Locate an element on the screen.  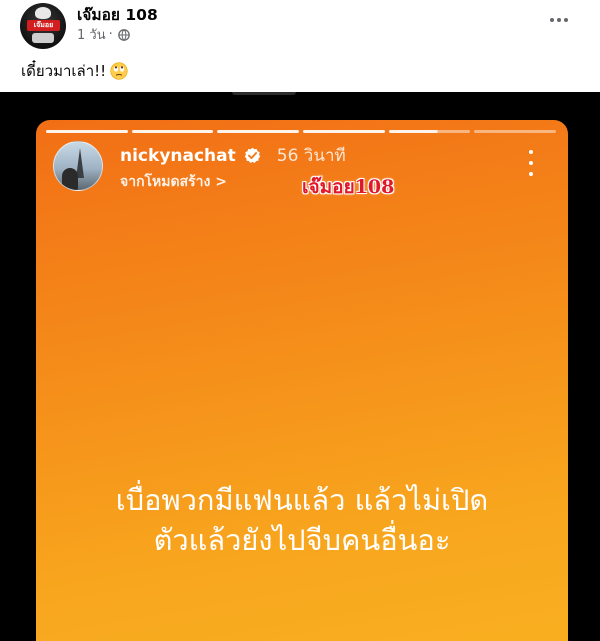
person-silhouette is located at coordinates (70, 179).